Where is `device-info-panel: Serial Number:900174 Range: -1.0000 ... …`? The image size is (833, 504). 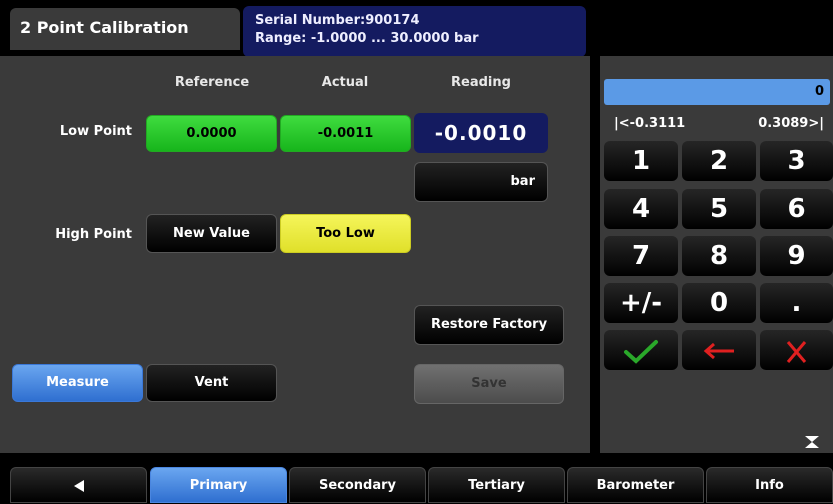 device-info-panel: Serial Number:900174 Range: -1.0000 ... … is located at coordinates (414, 31).